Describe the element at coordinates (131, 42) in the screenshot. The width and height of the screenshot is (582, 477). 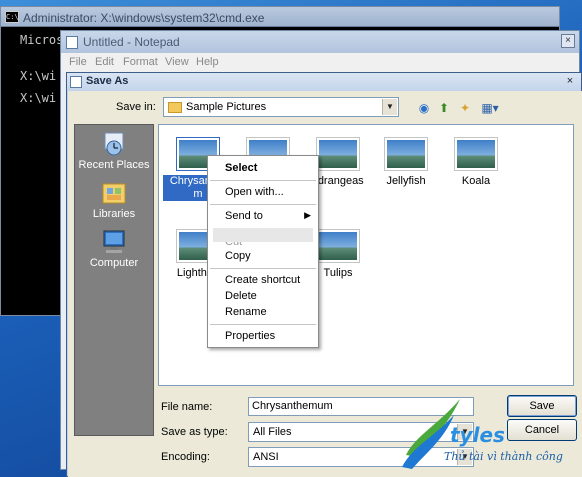
I see `notepad-title: Untitled - Notepad` at that location.